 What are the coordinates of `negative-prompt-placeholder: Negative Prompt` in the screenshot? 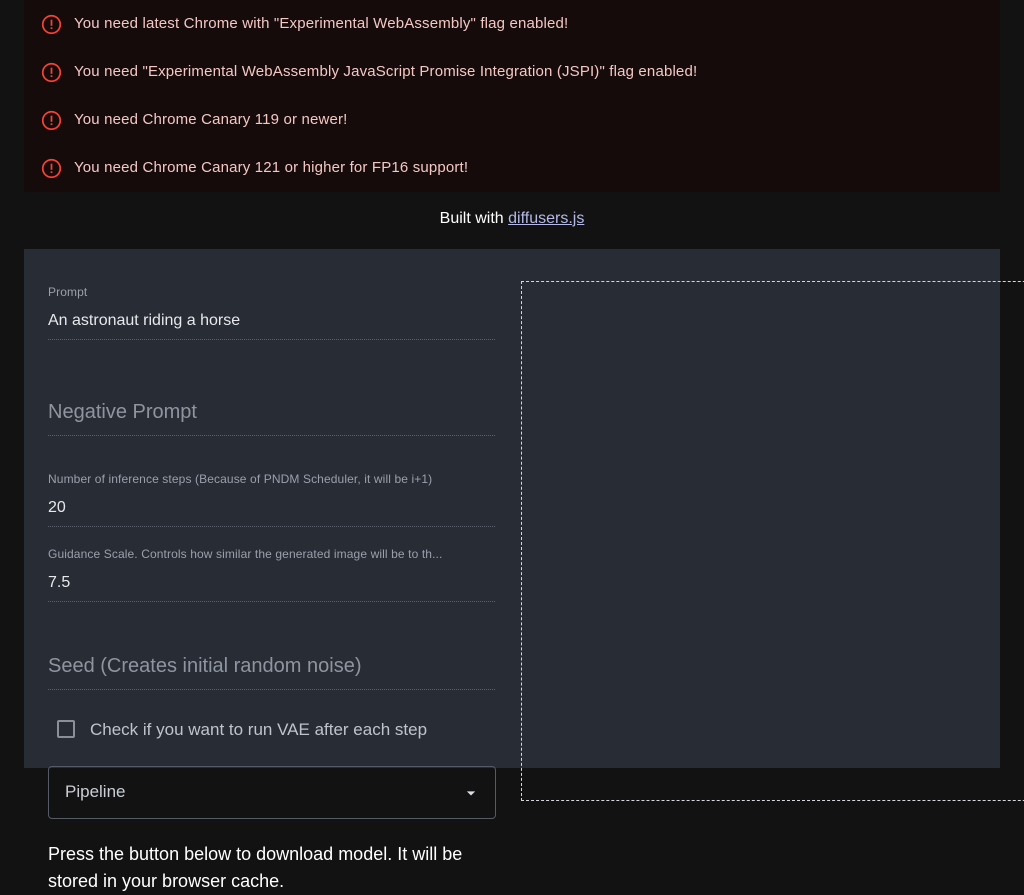 It's located at (272, 401).